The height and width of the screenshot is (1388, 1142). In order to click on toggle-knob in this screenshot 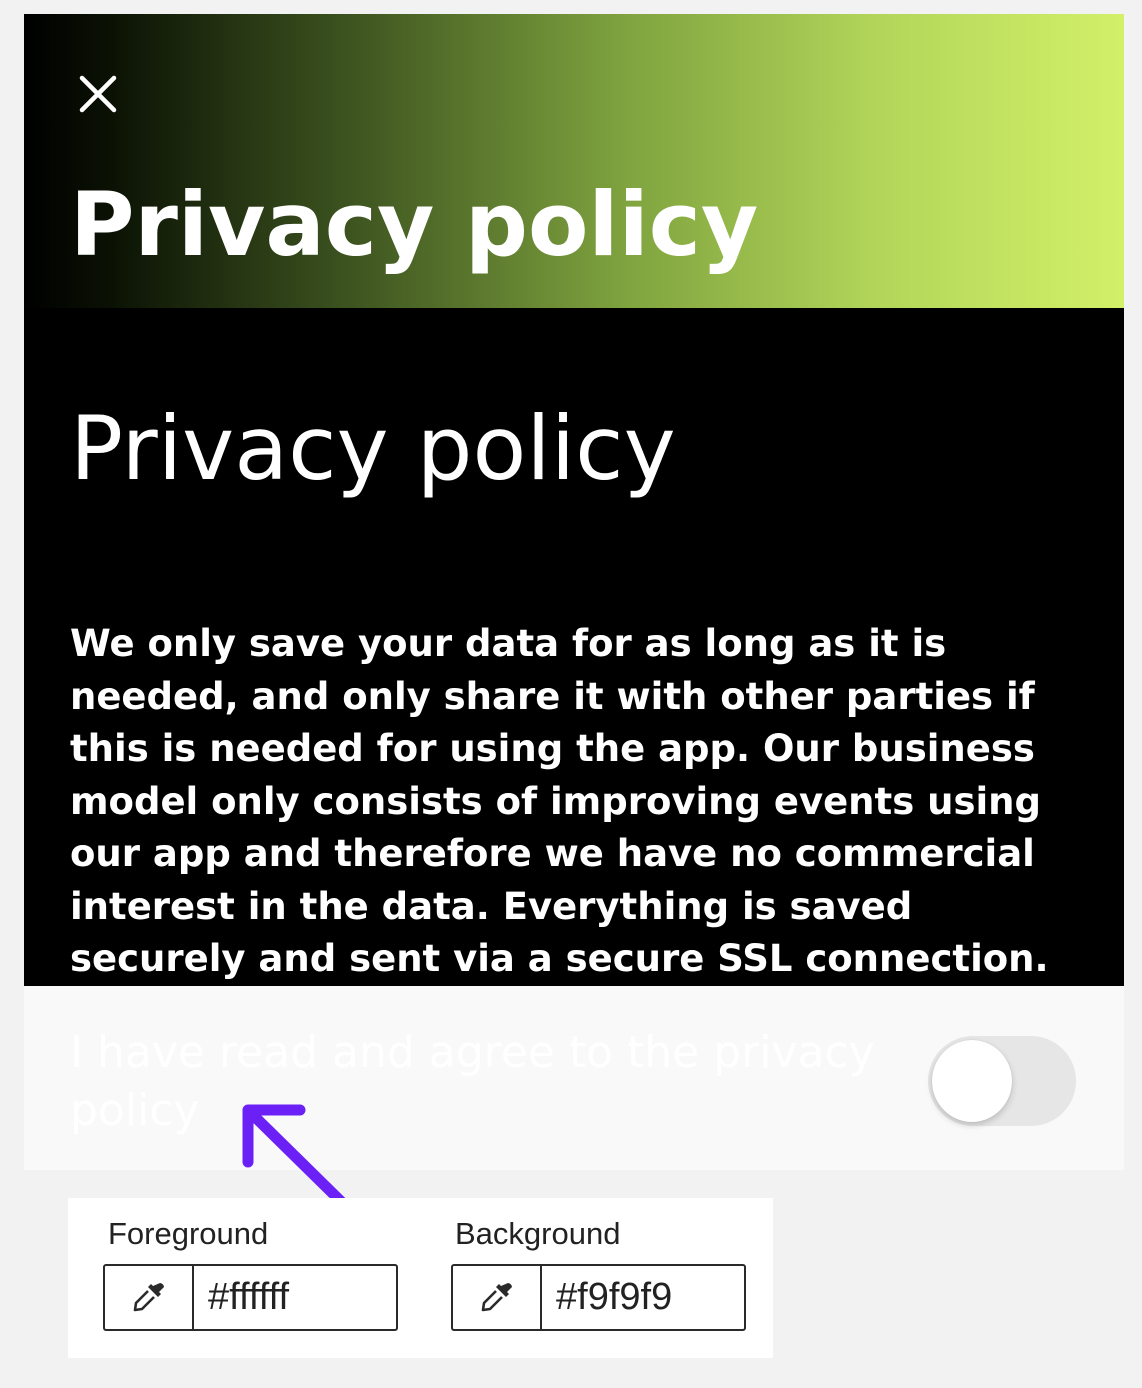, I will do `click(972, 1081)`.